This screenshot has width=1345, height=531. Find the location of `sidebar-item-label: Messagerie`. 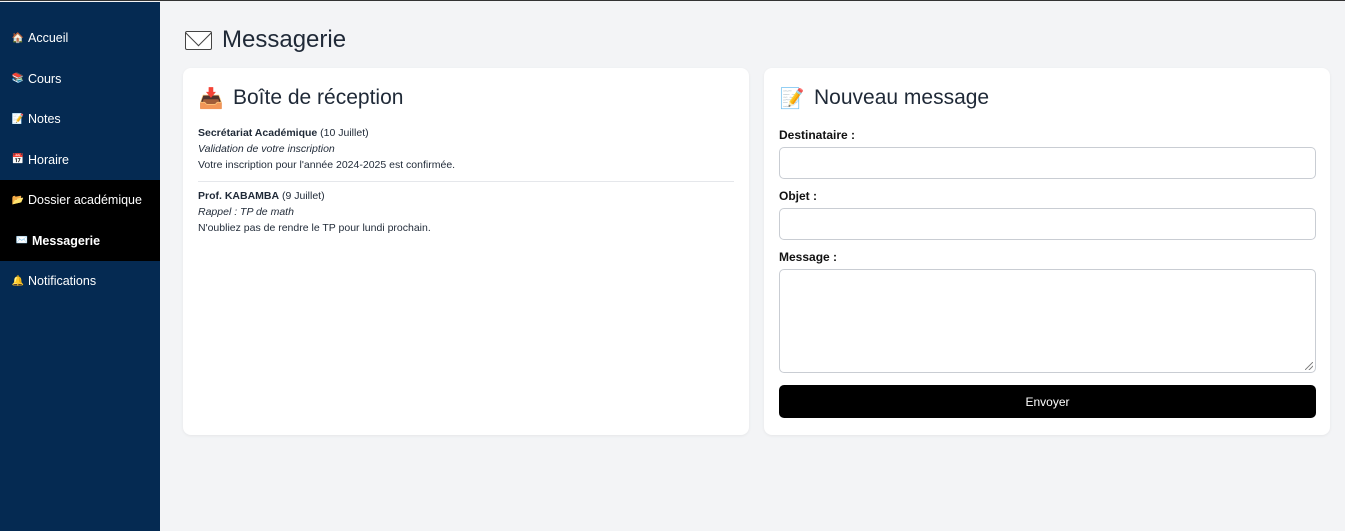

sidebar-item-label: Messagerie is located at coordinates (66, 240).